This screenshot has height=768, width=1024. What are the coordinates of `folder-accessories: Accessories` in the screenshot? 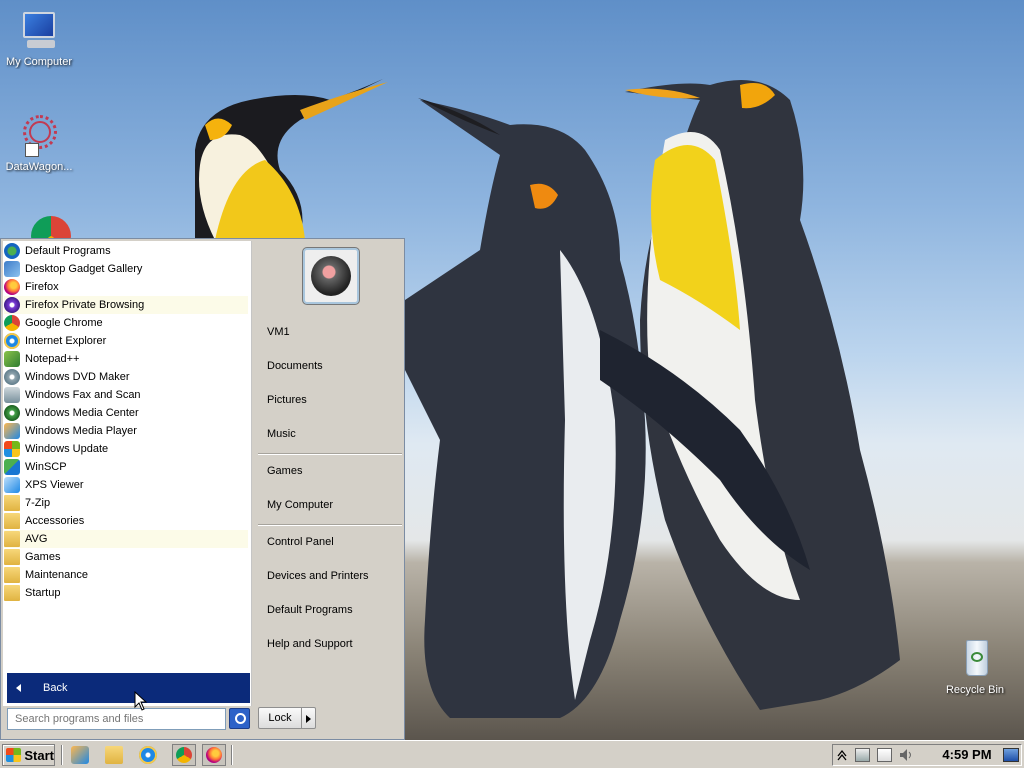 It's located at (126, 521).